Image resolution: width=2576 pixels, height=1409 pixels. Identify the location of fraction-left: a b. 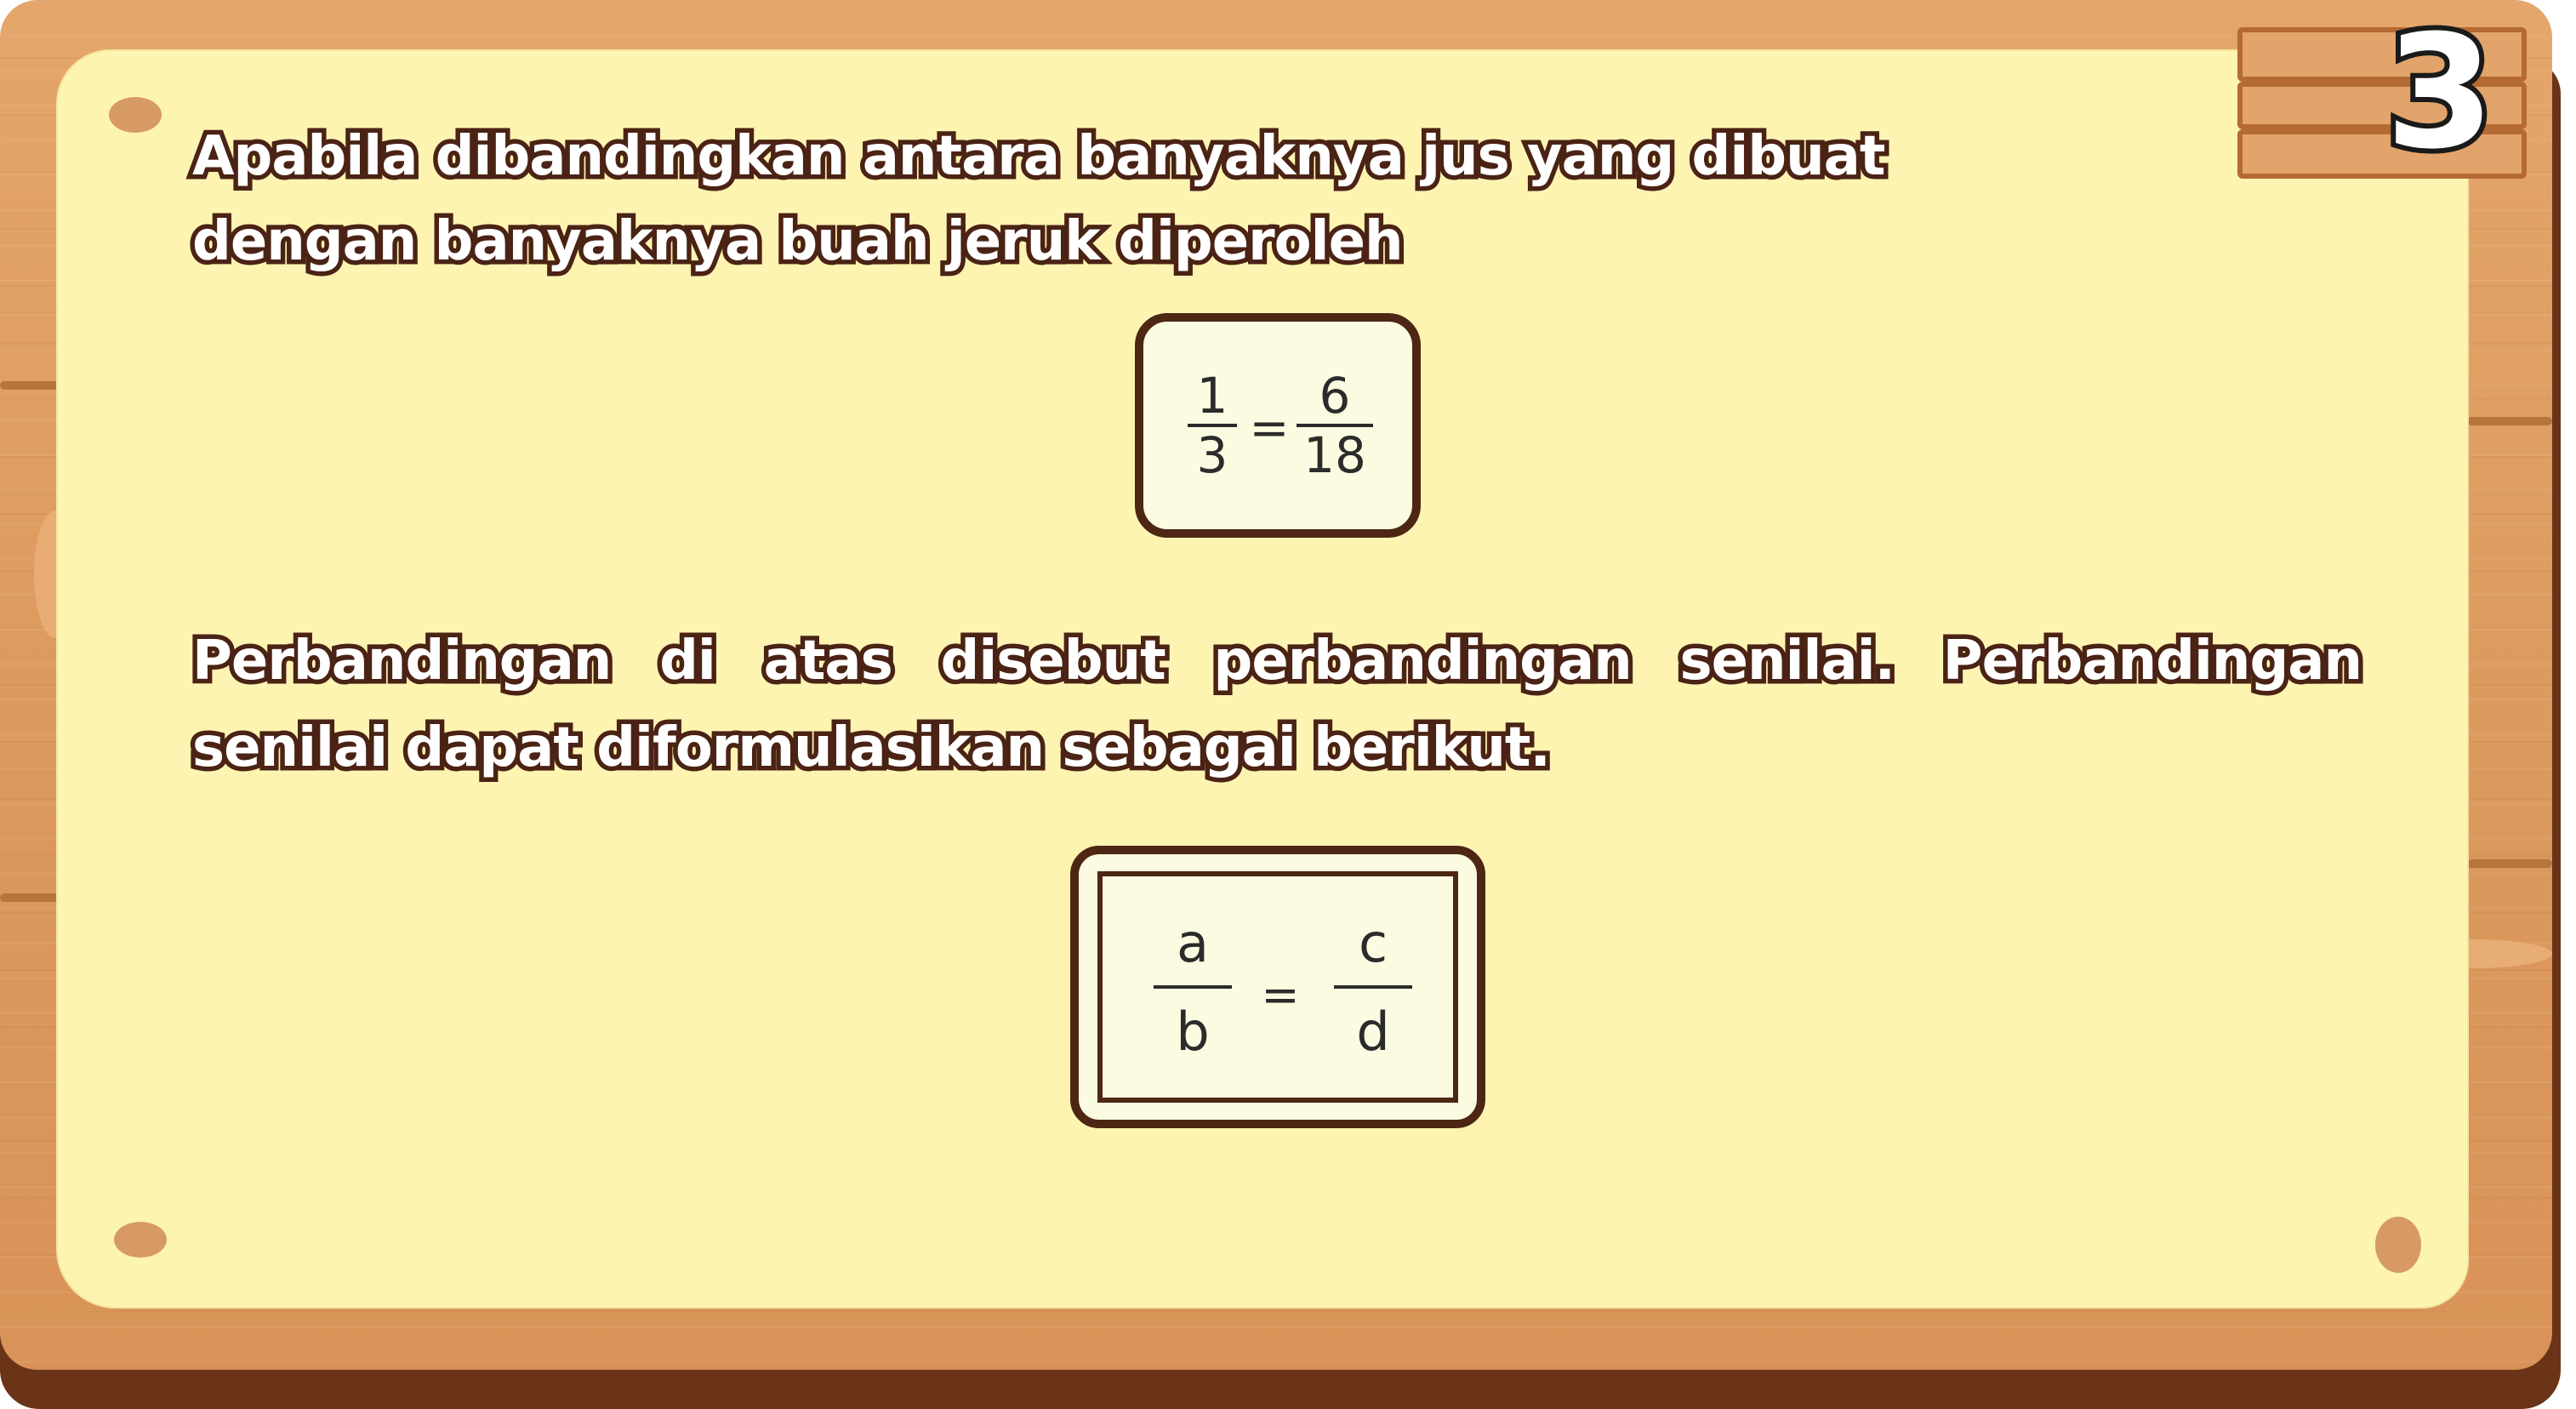
(1193, 988).